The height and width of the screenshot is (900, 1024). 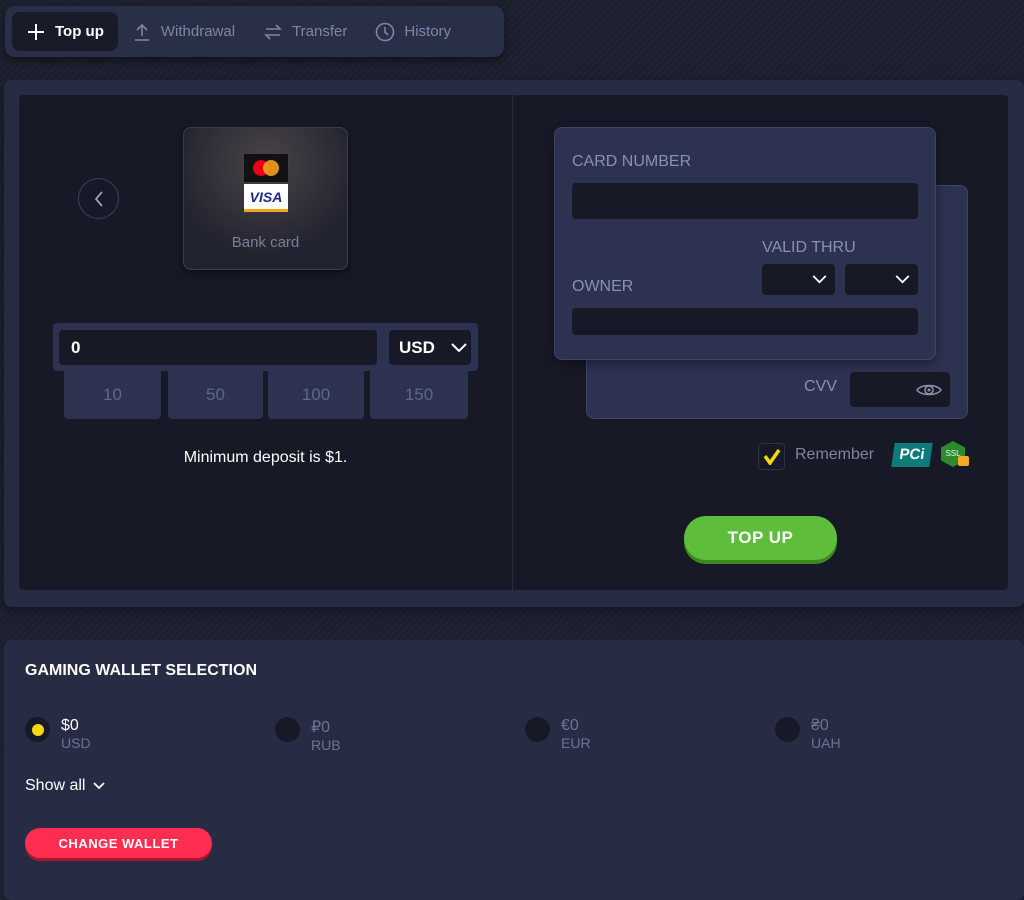 I want to click on show-all-label: Show all, so click(x=55, y=785).